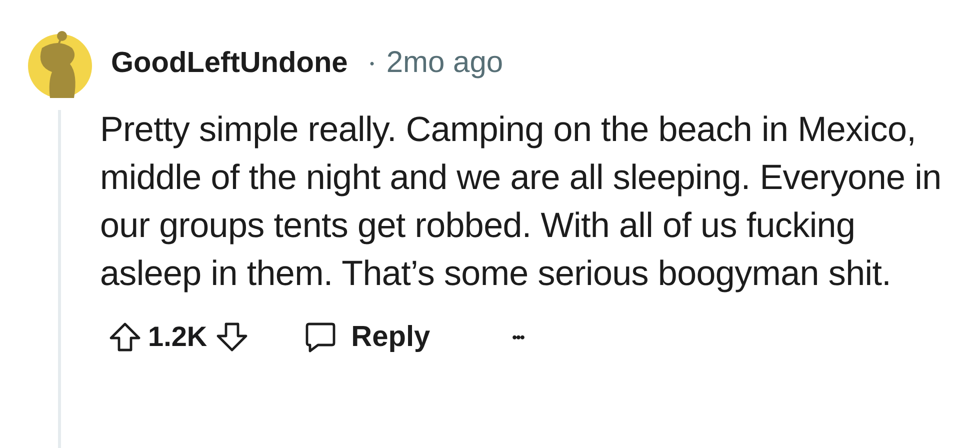  I want to click on username: GoodLeftUndone, so click(229, 63).